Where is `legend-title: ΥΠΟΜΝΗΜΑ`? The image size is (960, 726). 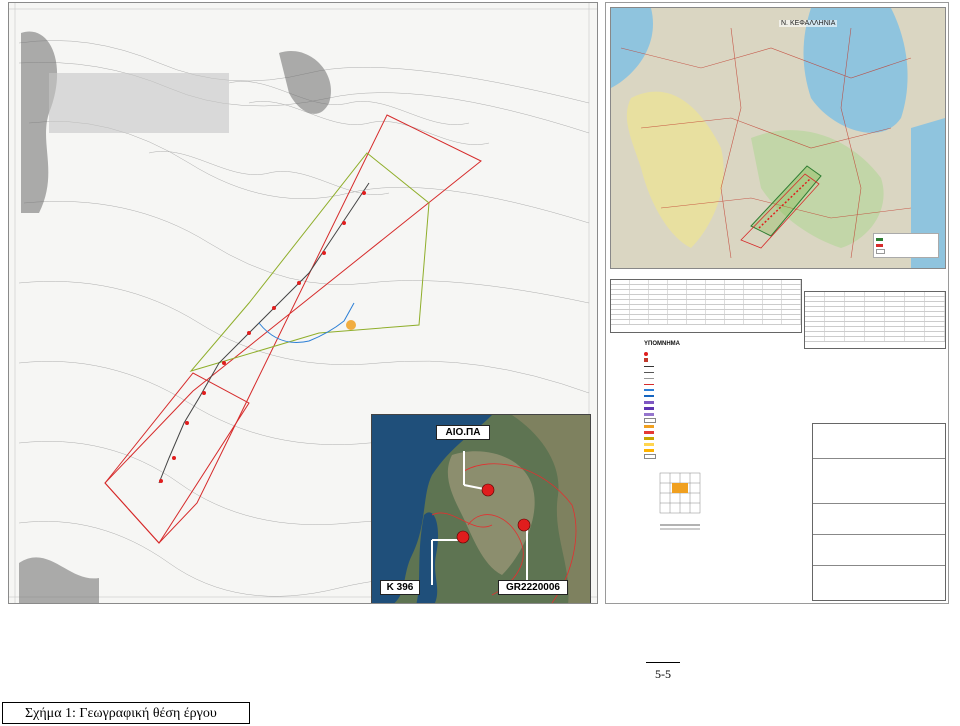
legend-title: ΥΠΟΜΝΗΜΑ is located at coordinates (662, 344).